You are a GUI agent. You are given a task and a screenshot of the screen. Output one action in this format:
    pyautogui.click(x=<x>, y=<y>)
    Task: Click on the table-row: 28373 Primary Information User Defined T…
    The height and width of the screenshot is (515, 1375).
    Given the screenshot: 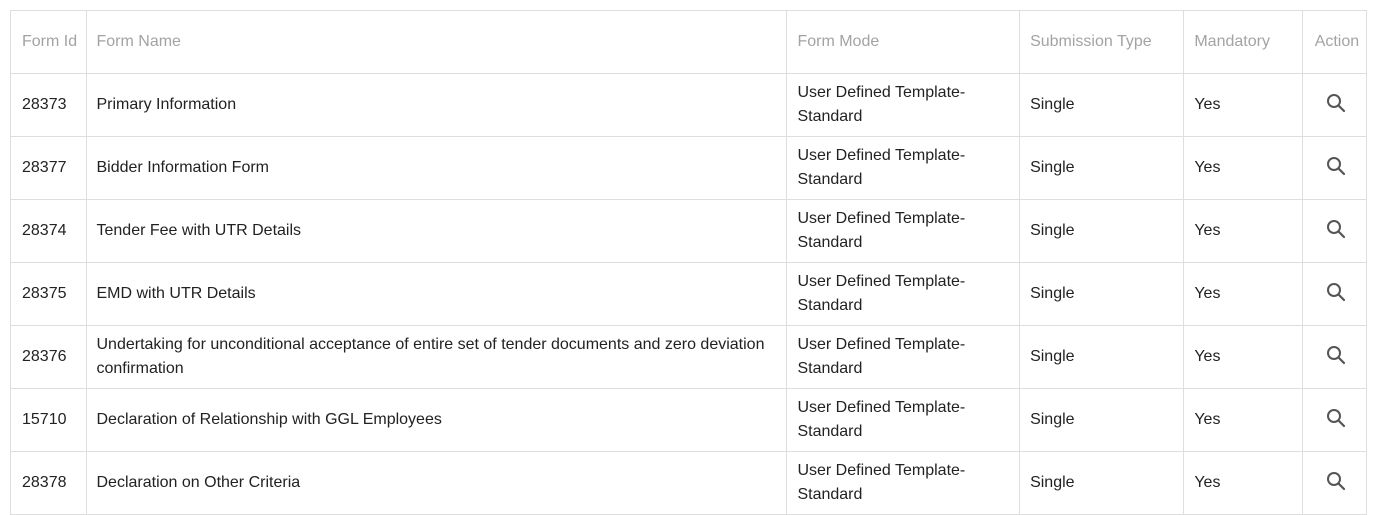 What is the action you would take?
    pyautogui.click(x=689, y=105)
    